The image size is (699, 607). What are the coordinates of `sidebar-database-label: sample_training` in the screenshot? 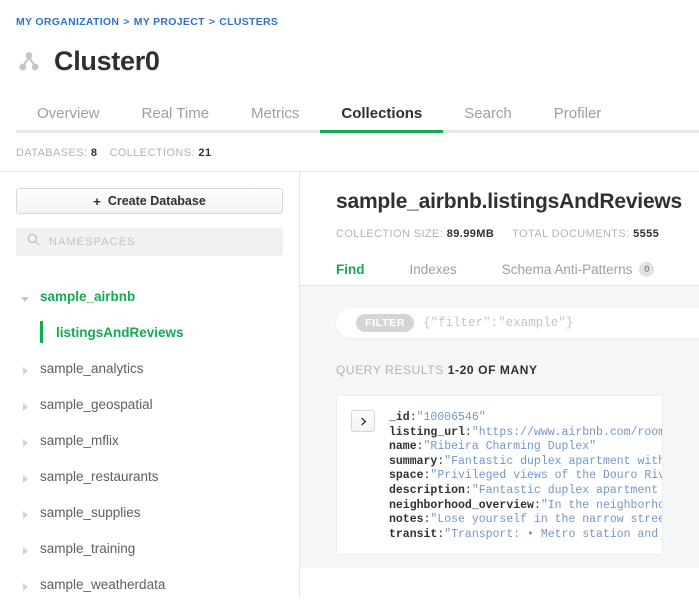 It's located at (88, 548).